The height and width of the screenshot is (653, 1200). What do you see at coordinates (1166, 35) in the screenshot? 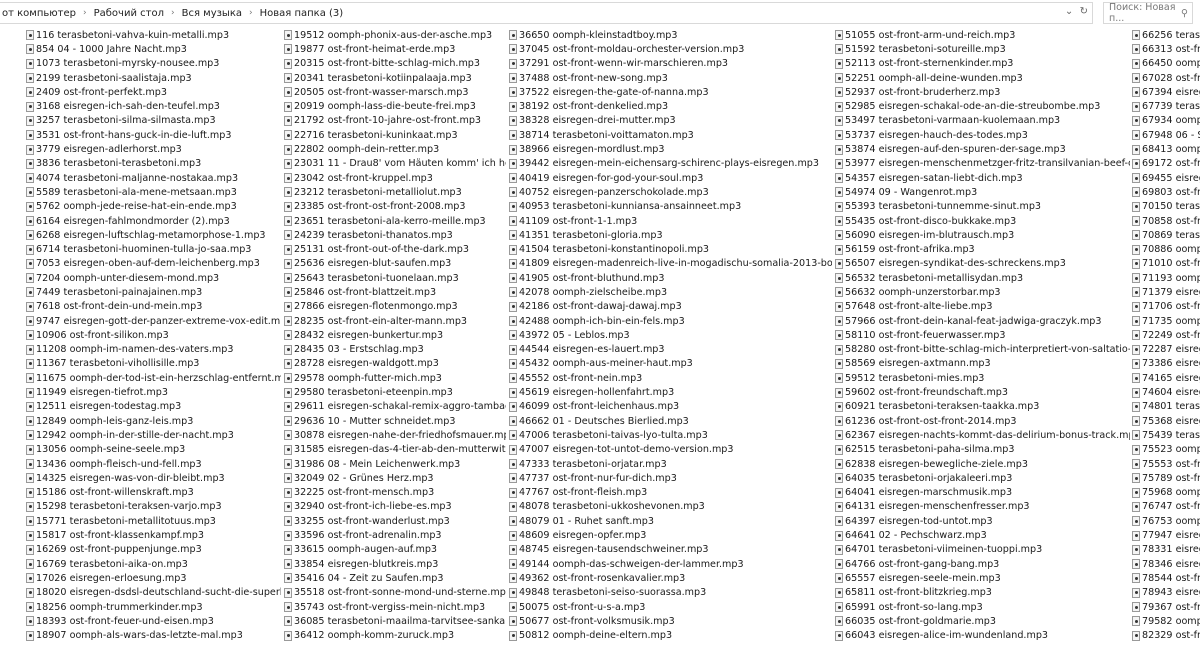
I see `file-item: 66256 terasbetoni` at bounding box center [1166, 35].